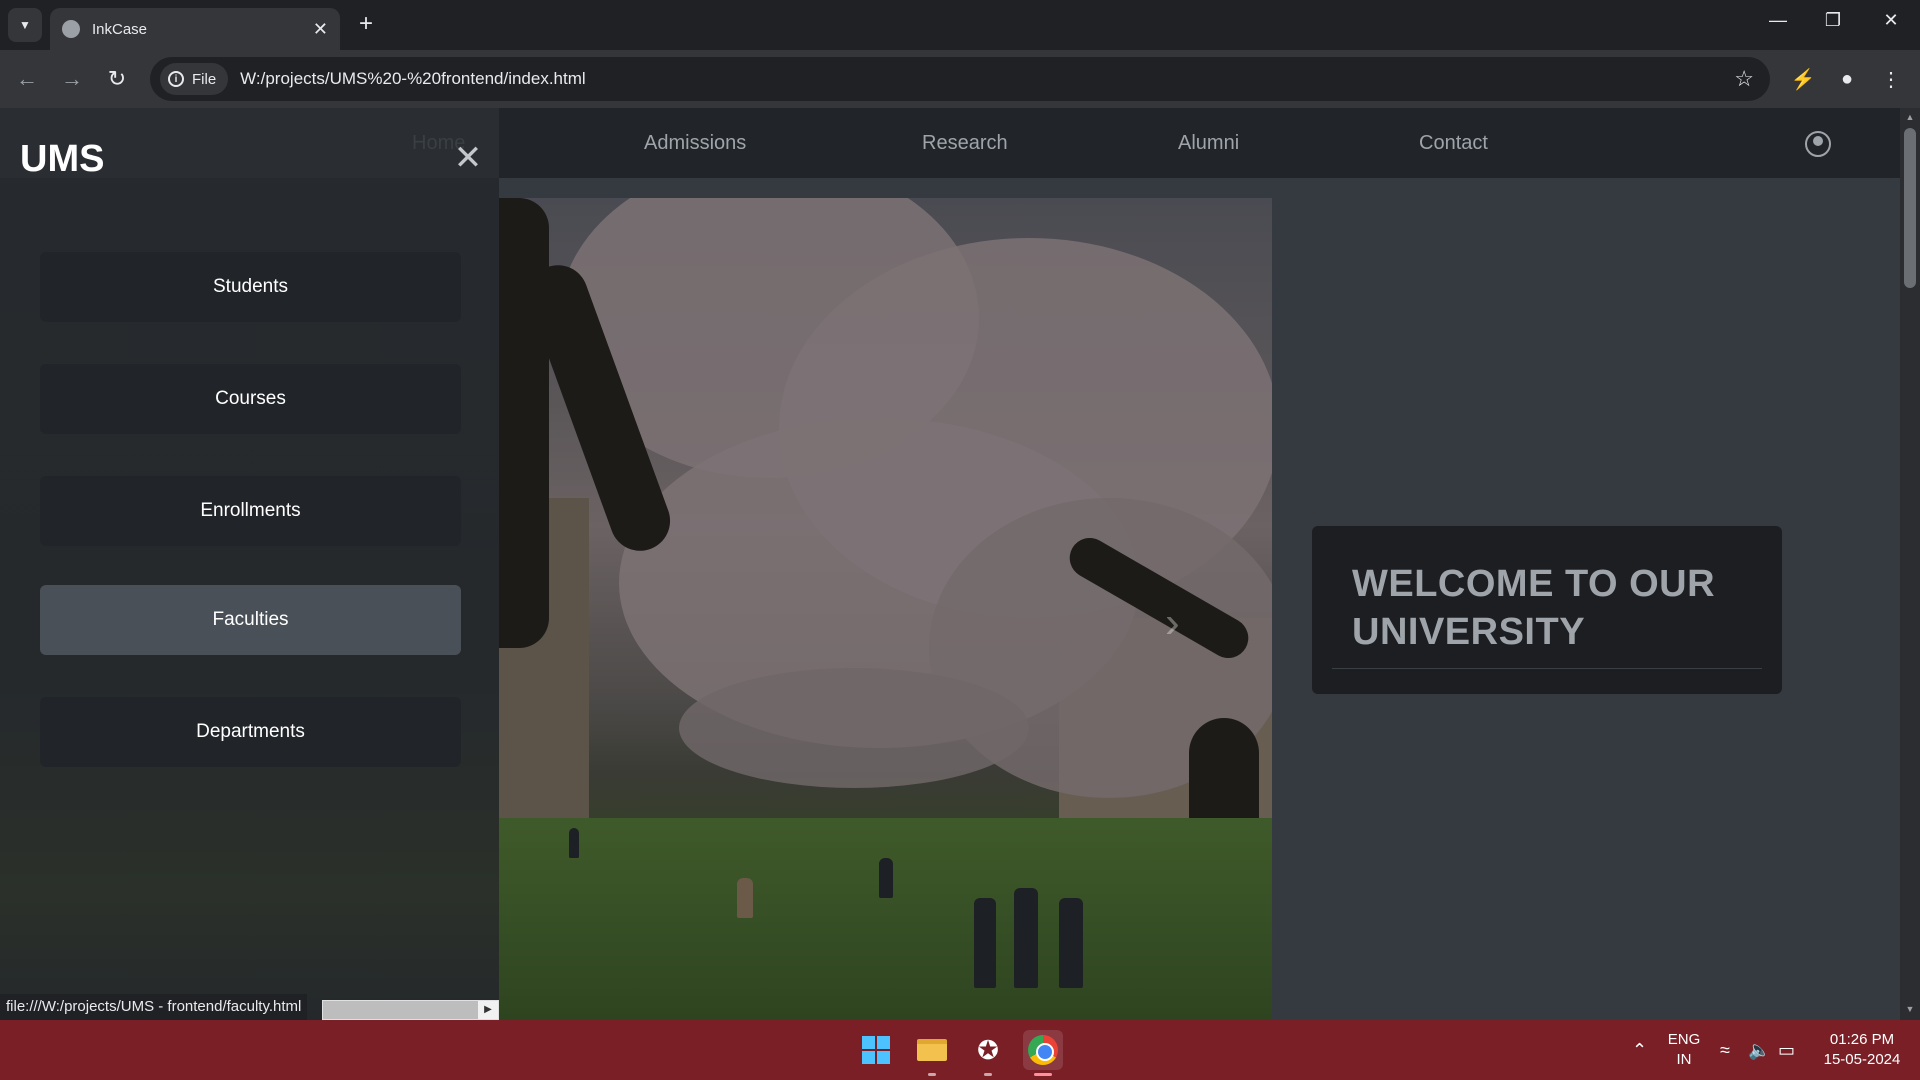 This screenshot has width=1920, height=1080. Describe the element at coordinates (1208, 143) in the screenshot. I see `nav-alumni: Alumni` at that location.